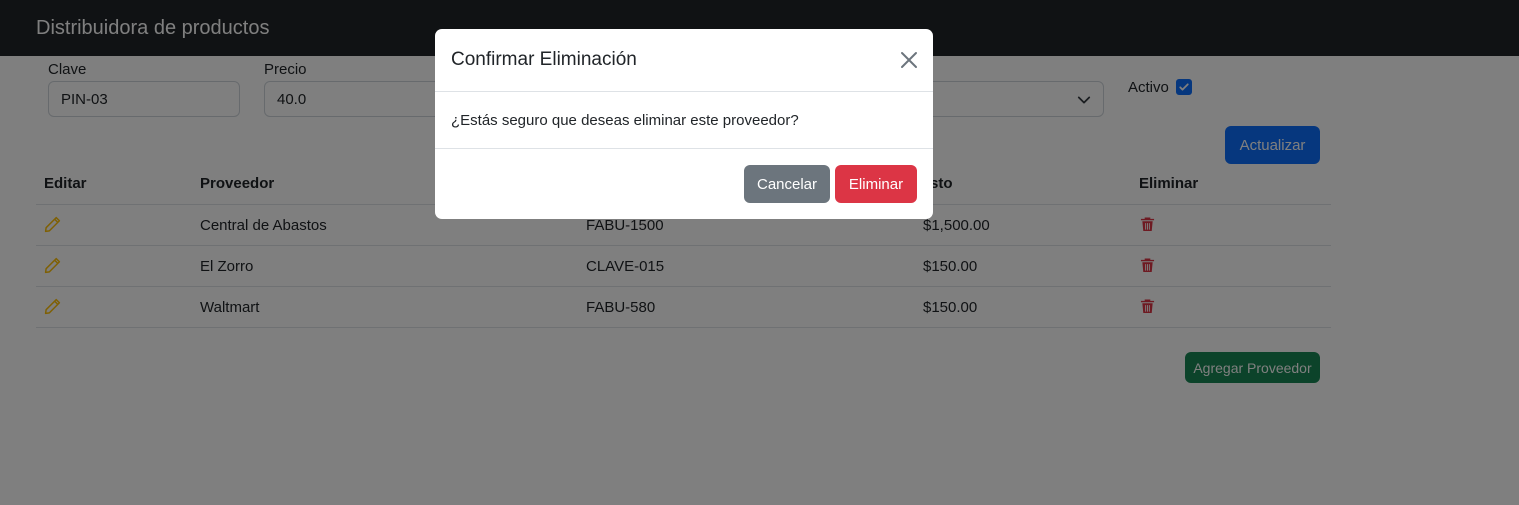  I want to click on delete-button: Eliminar, so click(876, 184).